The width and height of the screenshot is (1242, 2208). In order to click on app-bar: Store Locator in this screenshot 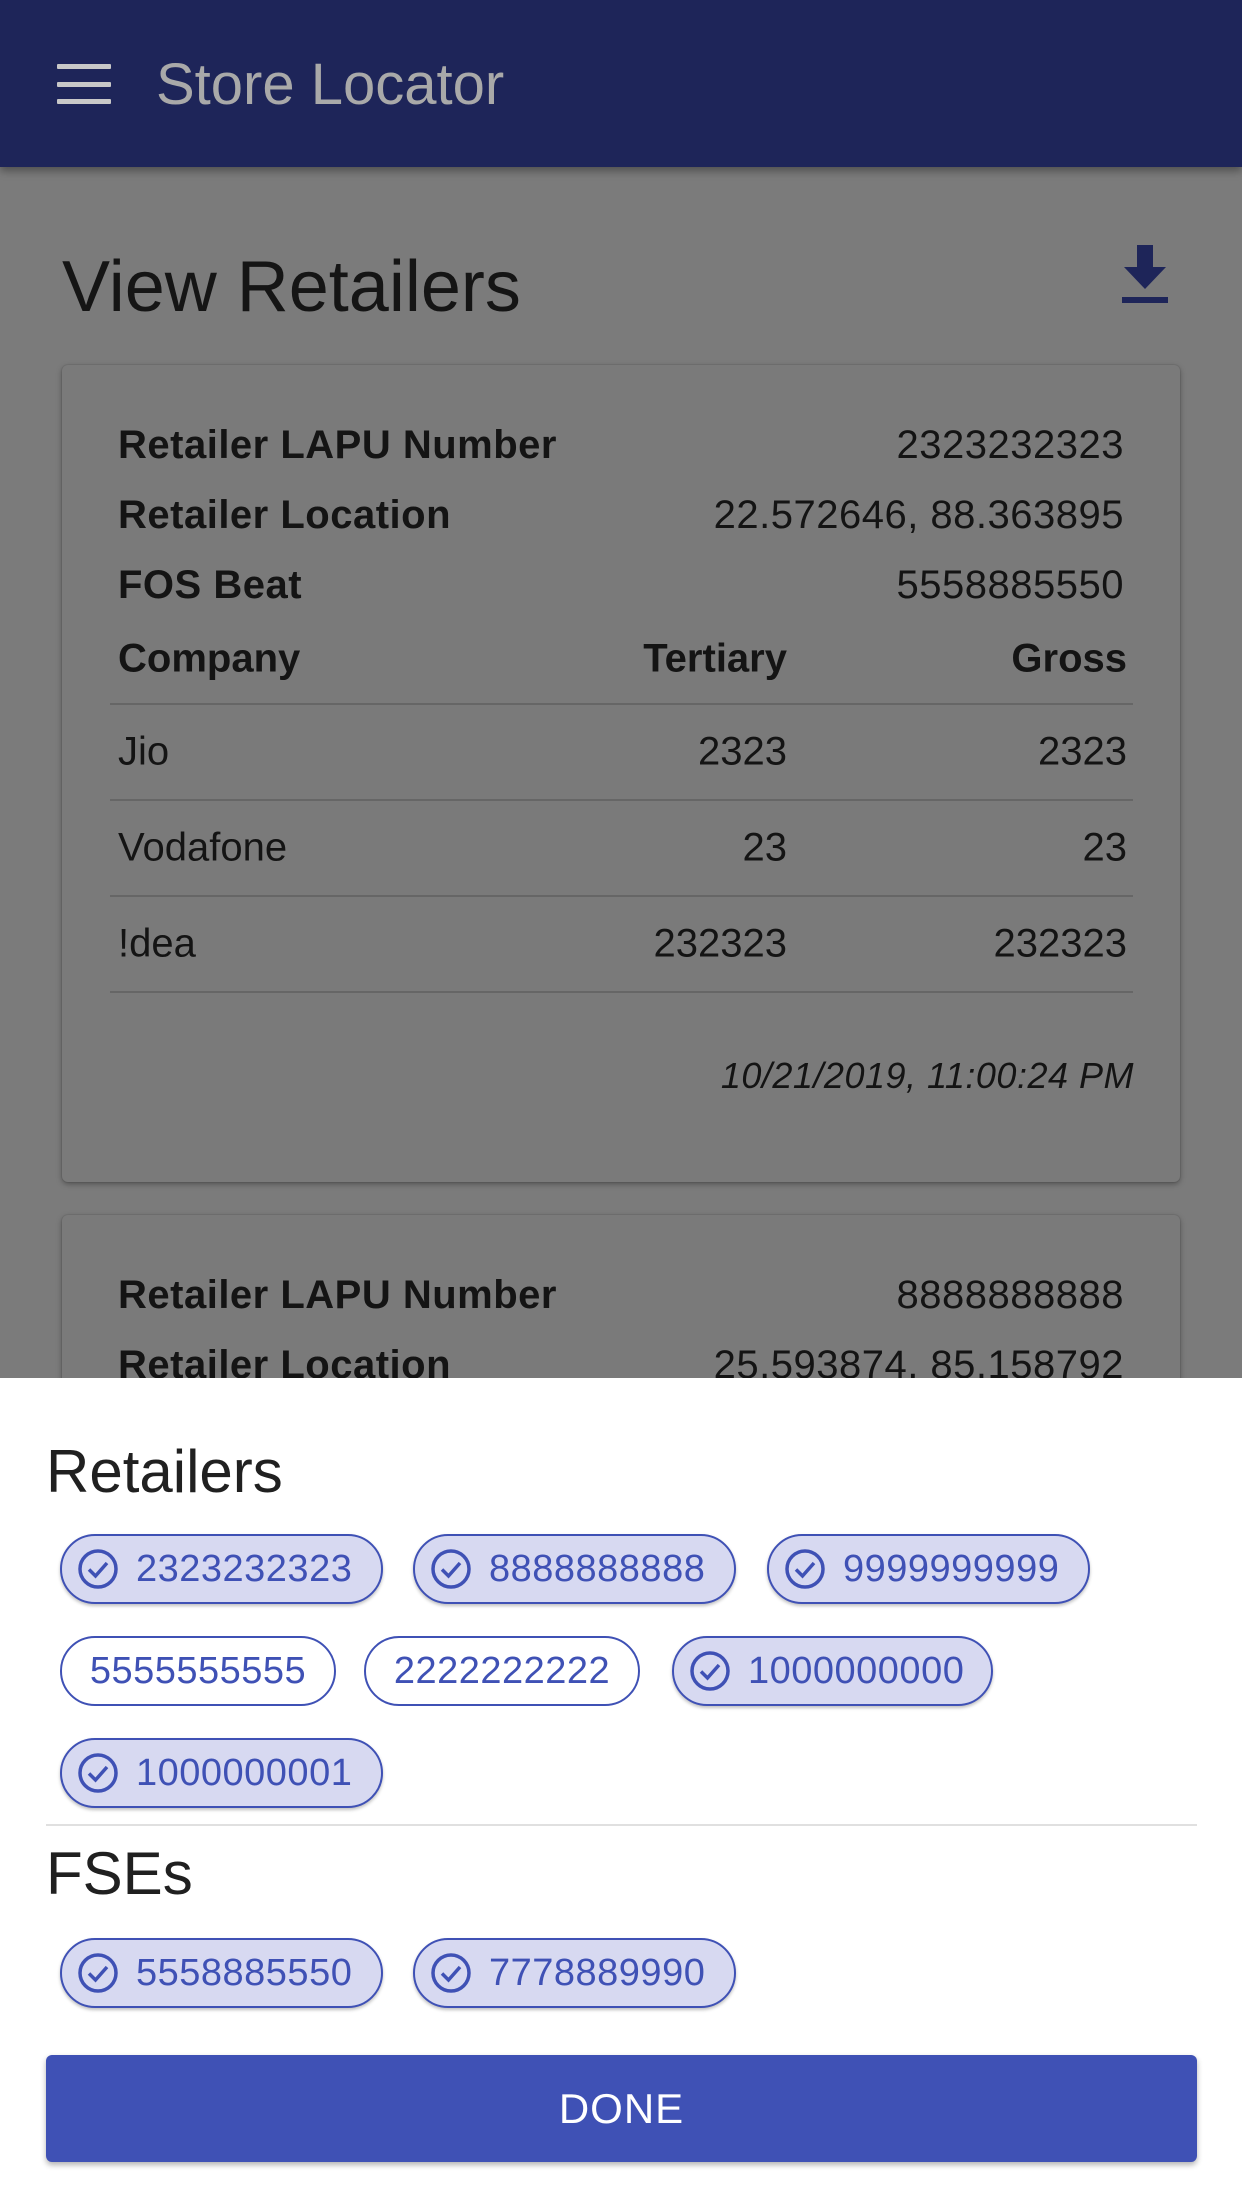, I will do `click(621, 83)`.